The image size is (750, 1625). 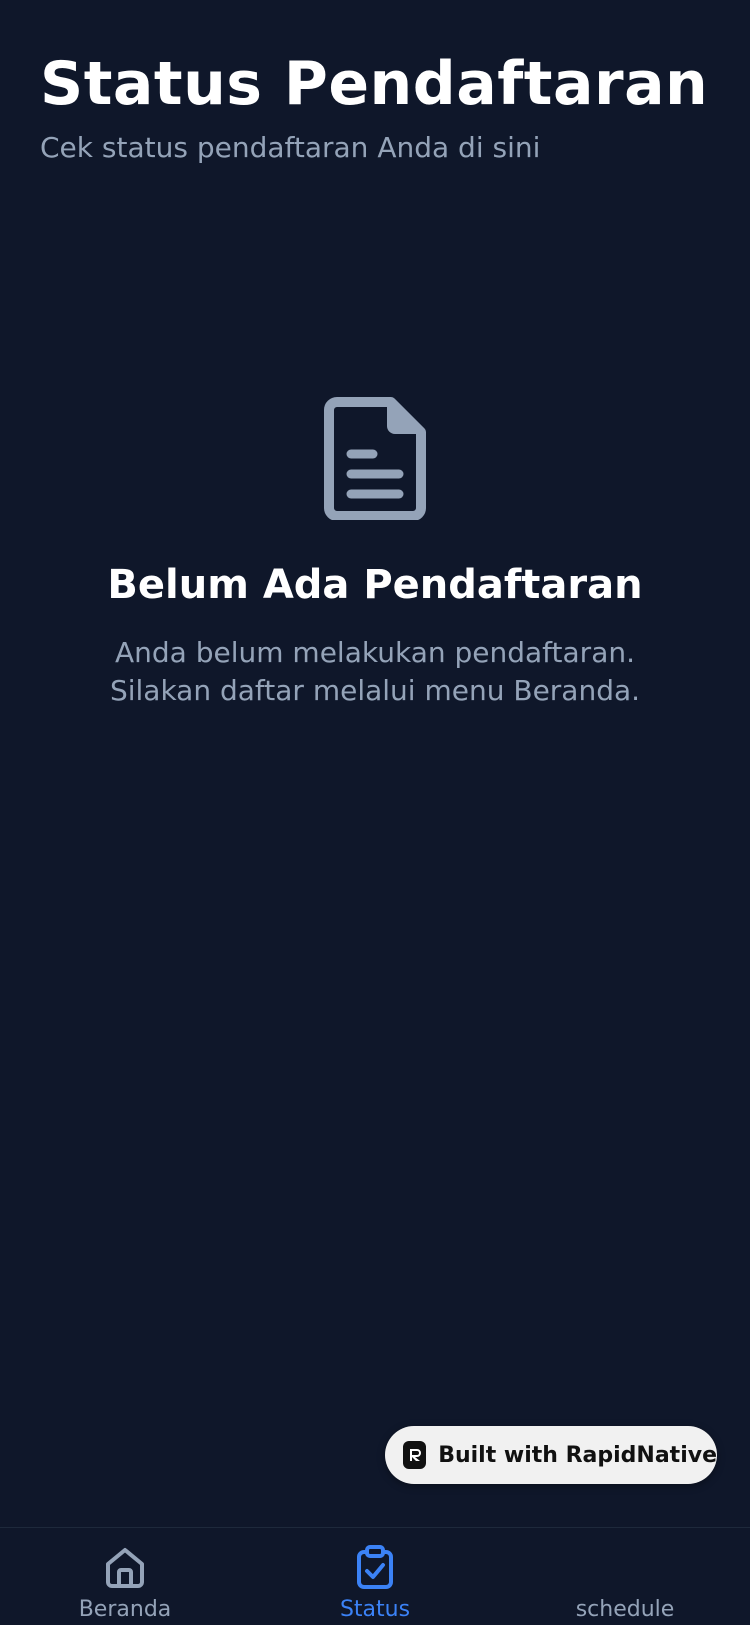 What do you see at coordinates (374, 84) in the screenshot?
I see `page-title: Status Pendaftaran` at bounding box center [374, 84].